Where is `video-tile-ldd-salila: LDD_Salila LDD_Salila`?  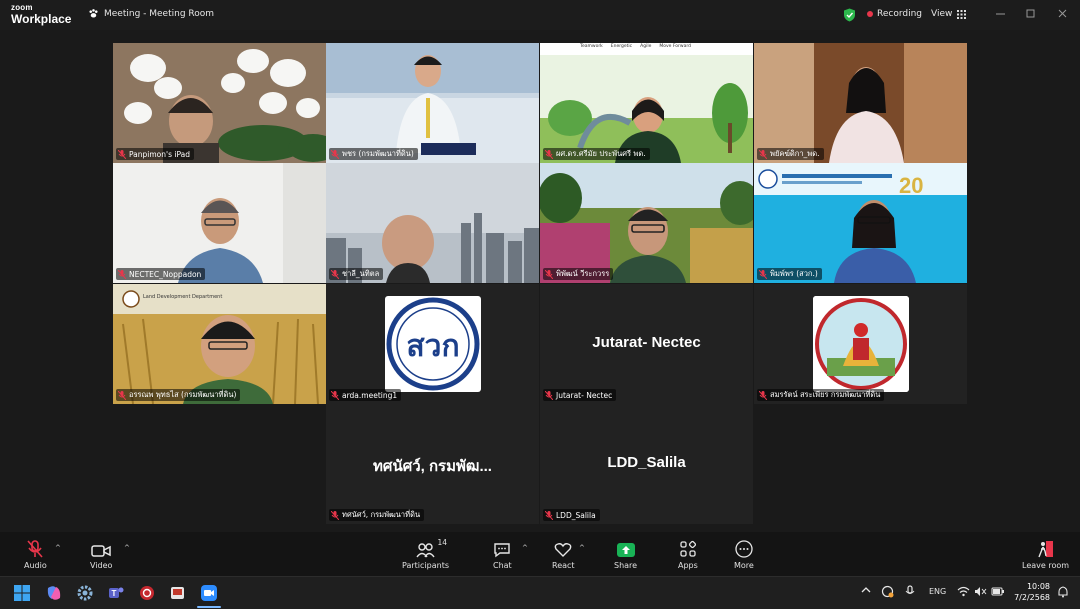 video-tile-ldd-salila: LDD_Salila LDD_Salila is located at coordinates (646, 464).